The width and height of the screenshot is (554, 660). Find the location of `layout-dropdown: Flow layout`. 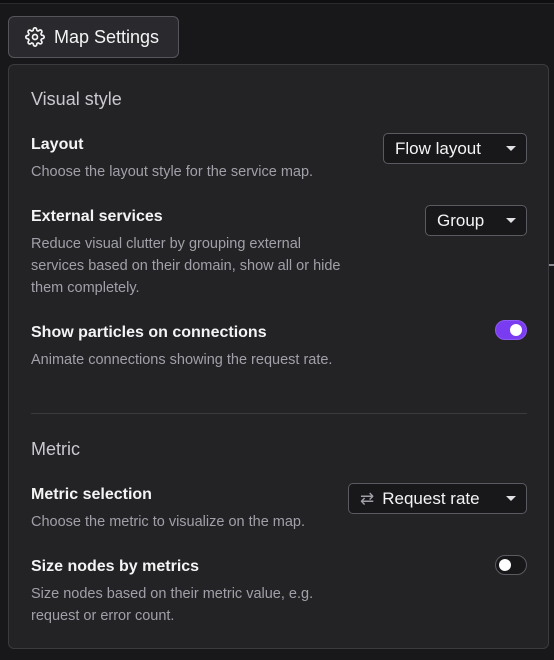

layout-dropdown: Flow layout is located at coordinates (455, 148).